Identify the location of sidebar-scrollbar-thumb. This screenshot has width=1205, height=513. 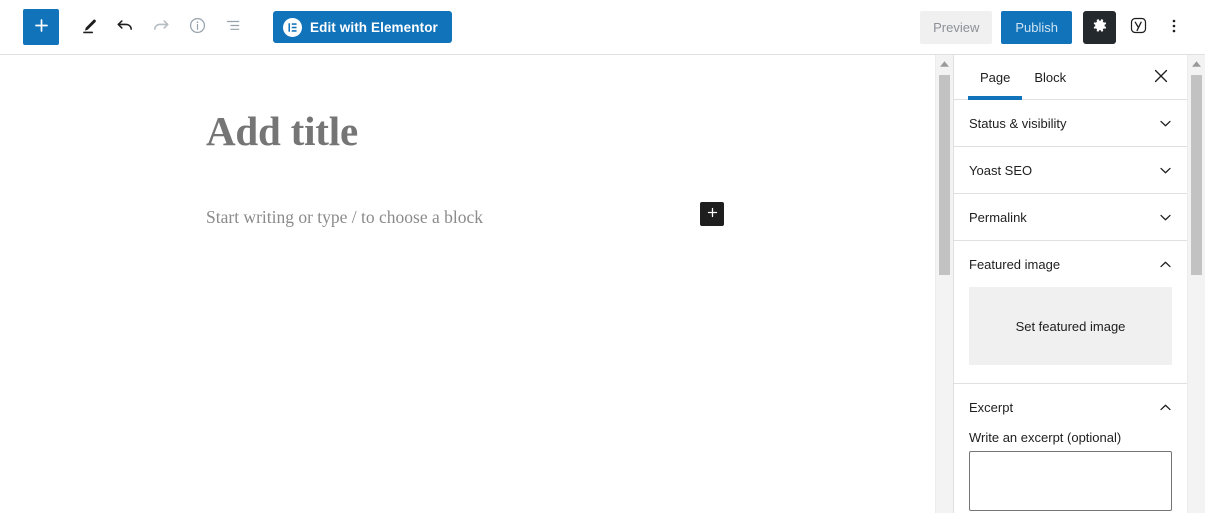
(1196, 175).